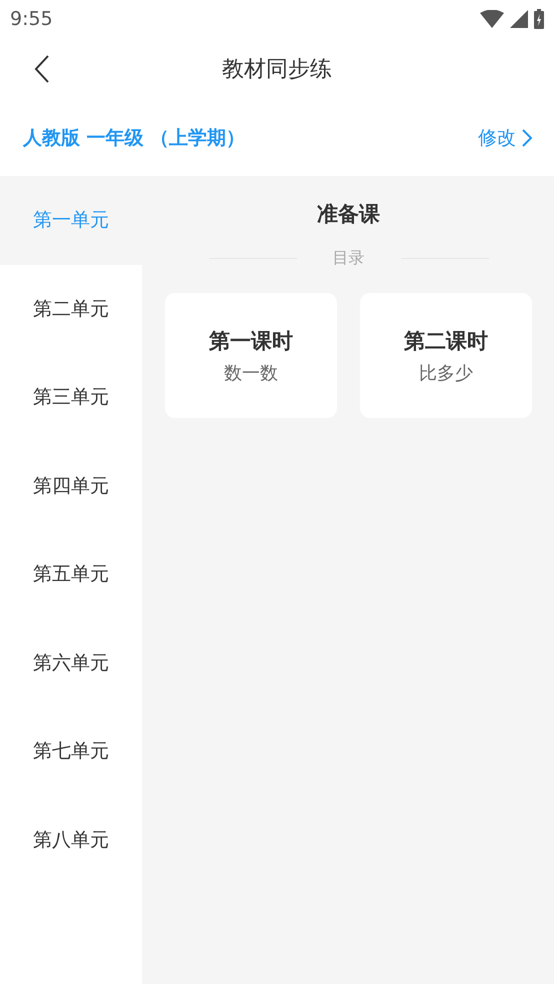  I want to click on section-title: 准备课, so click(348, 214).